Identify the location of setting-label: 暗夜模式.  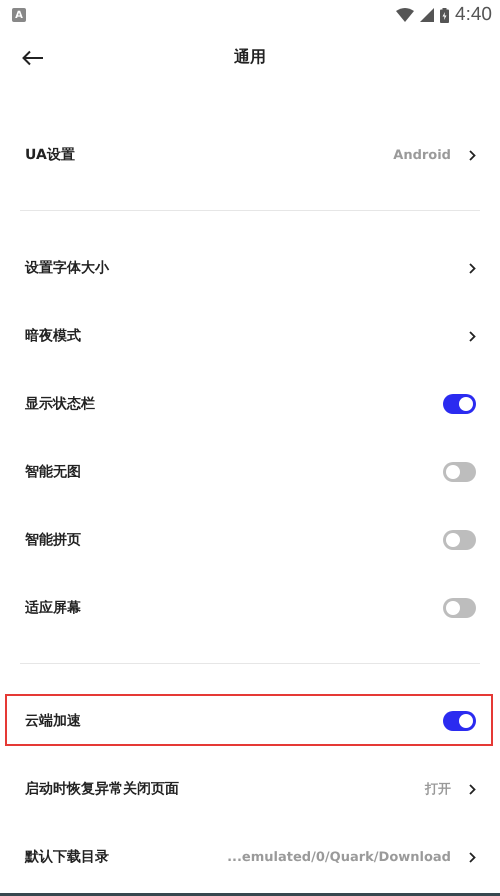
(53, 336).